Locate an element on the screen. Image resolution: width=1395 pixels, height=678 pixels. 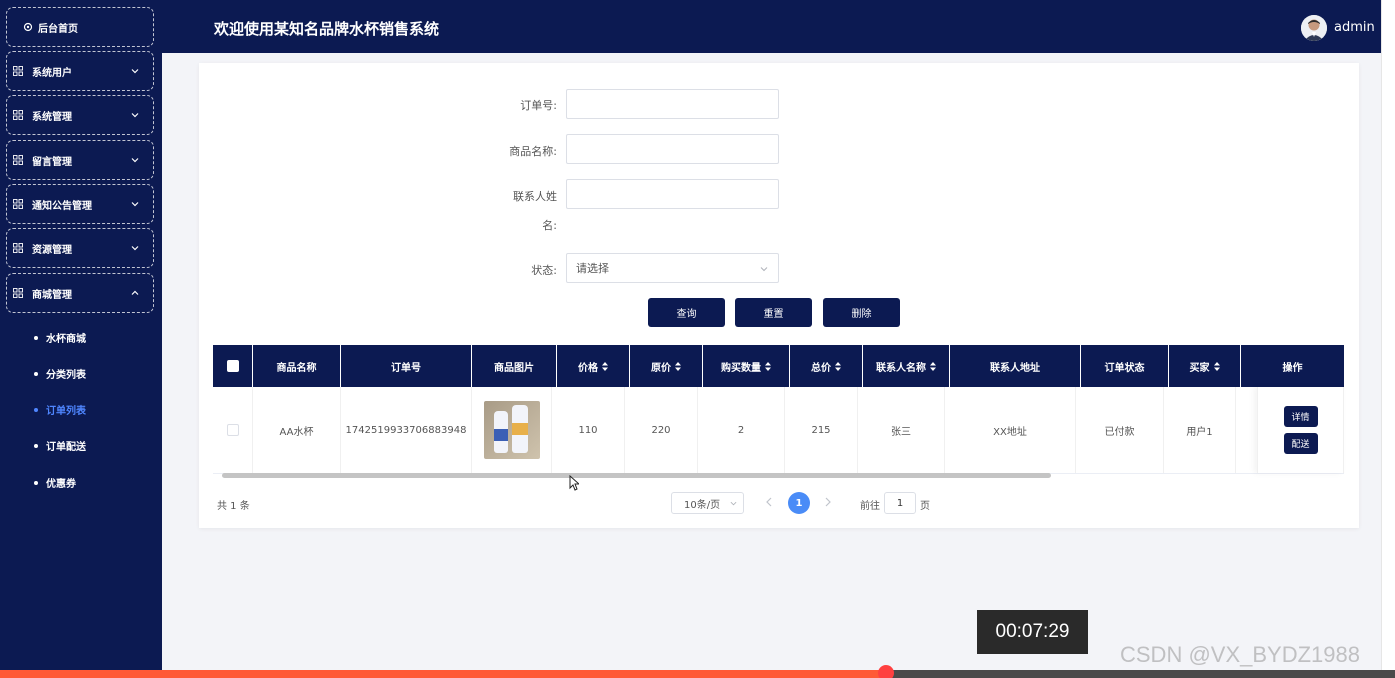
cell-contact-address: XX地址 is located at coordinates (1010, 430).